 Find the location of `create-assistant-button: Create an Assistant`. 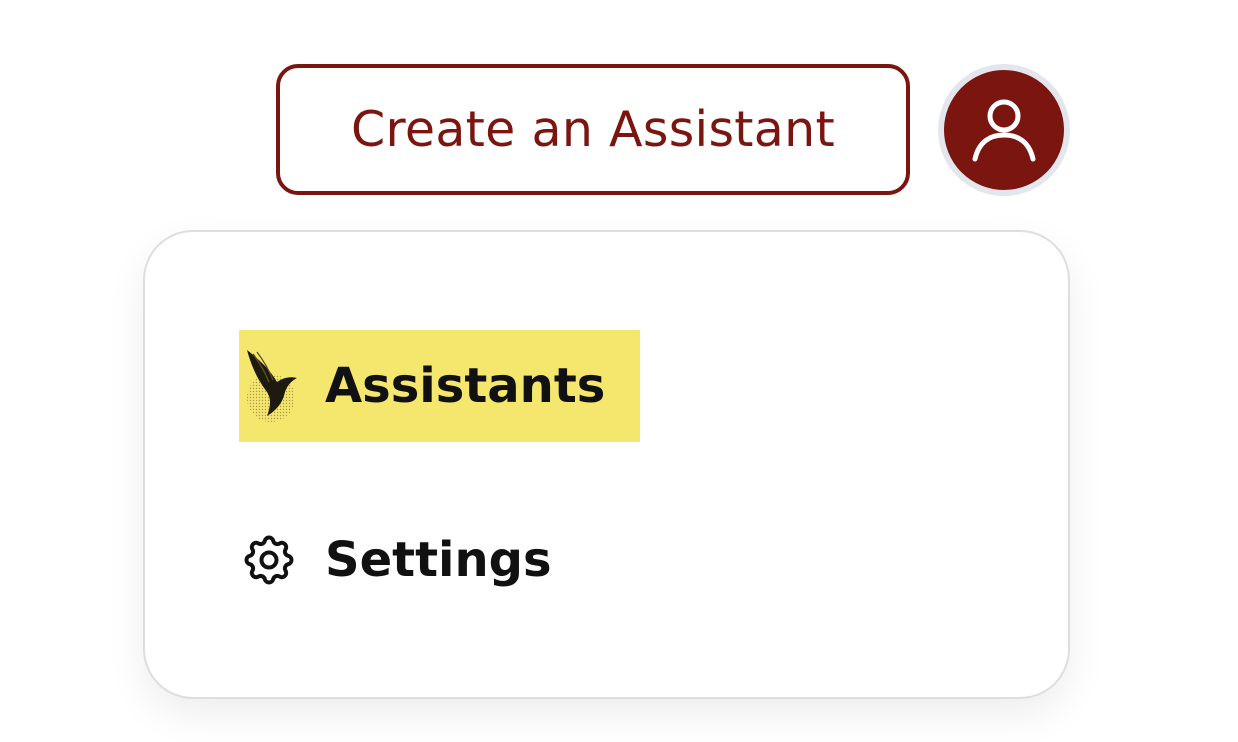

create-assistant-button: Create an Assistant is located at coordinates (593, 129).